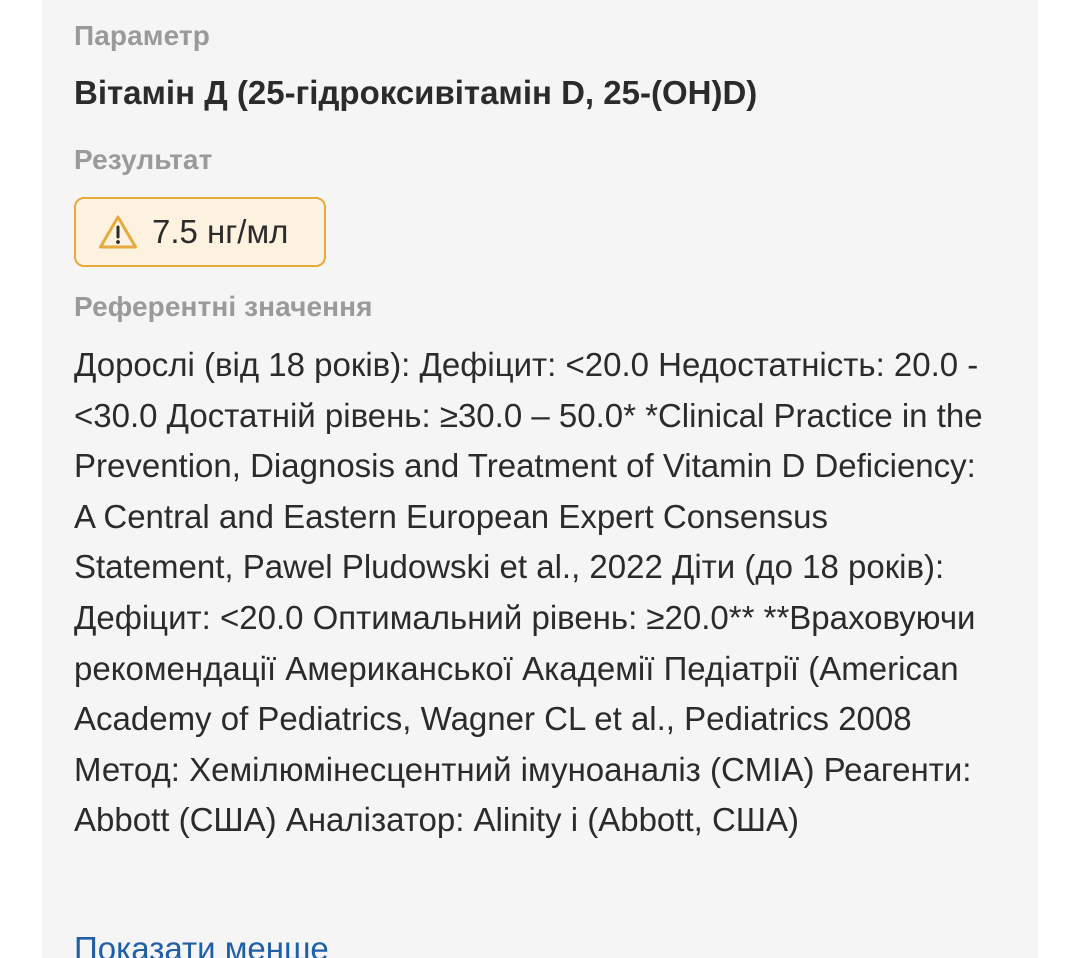  Describe the element at coordinates (223, 306) in the screenshot. I see `reference-label: Референтні значення` at that location.